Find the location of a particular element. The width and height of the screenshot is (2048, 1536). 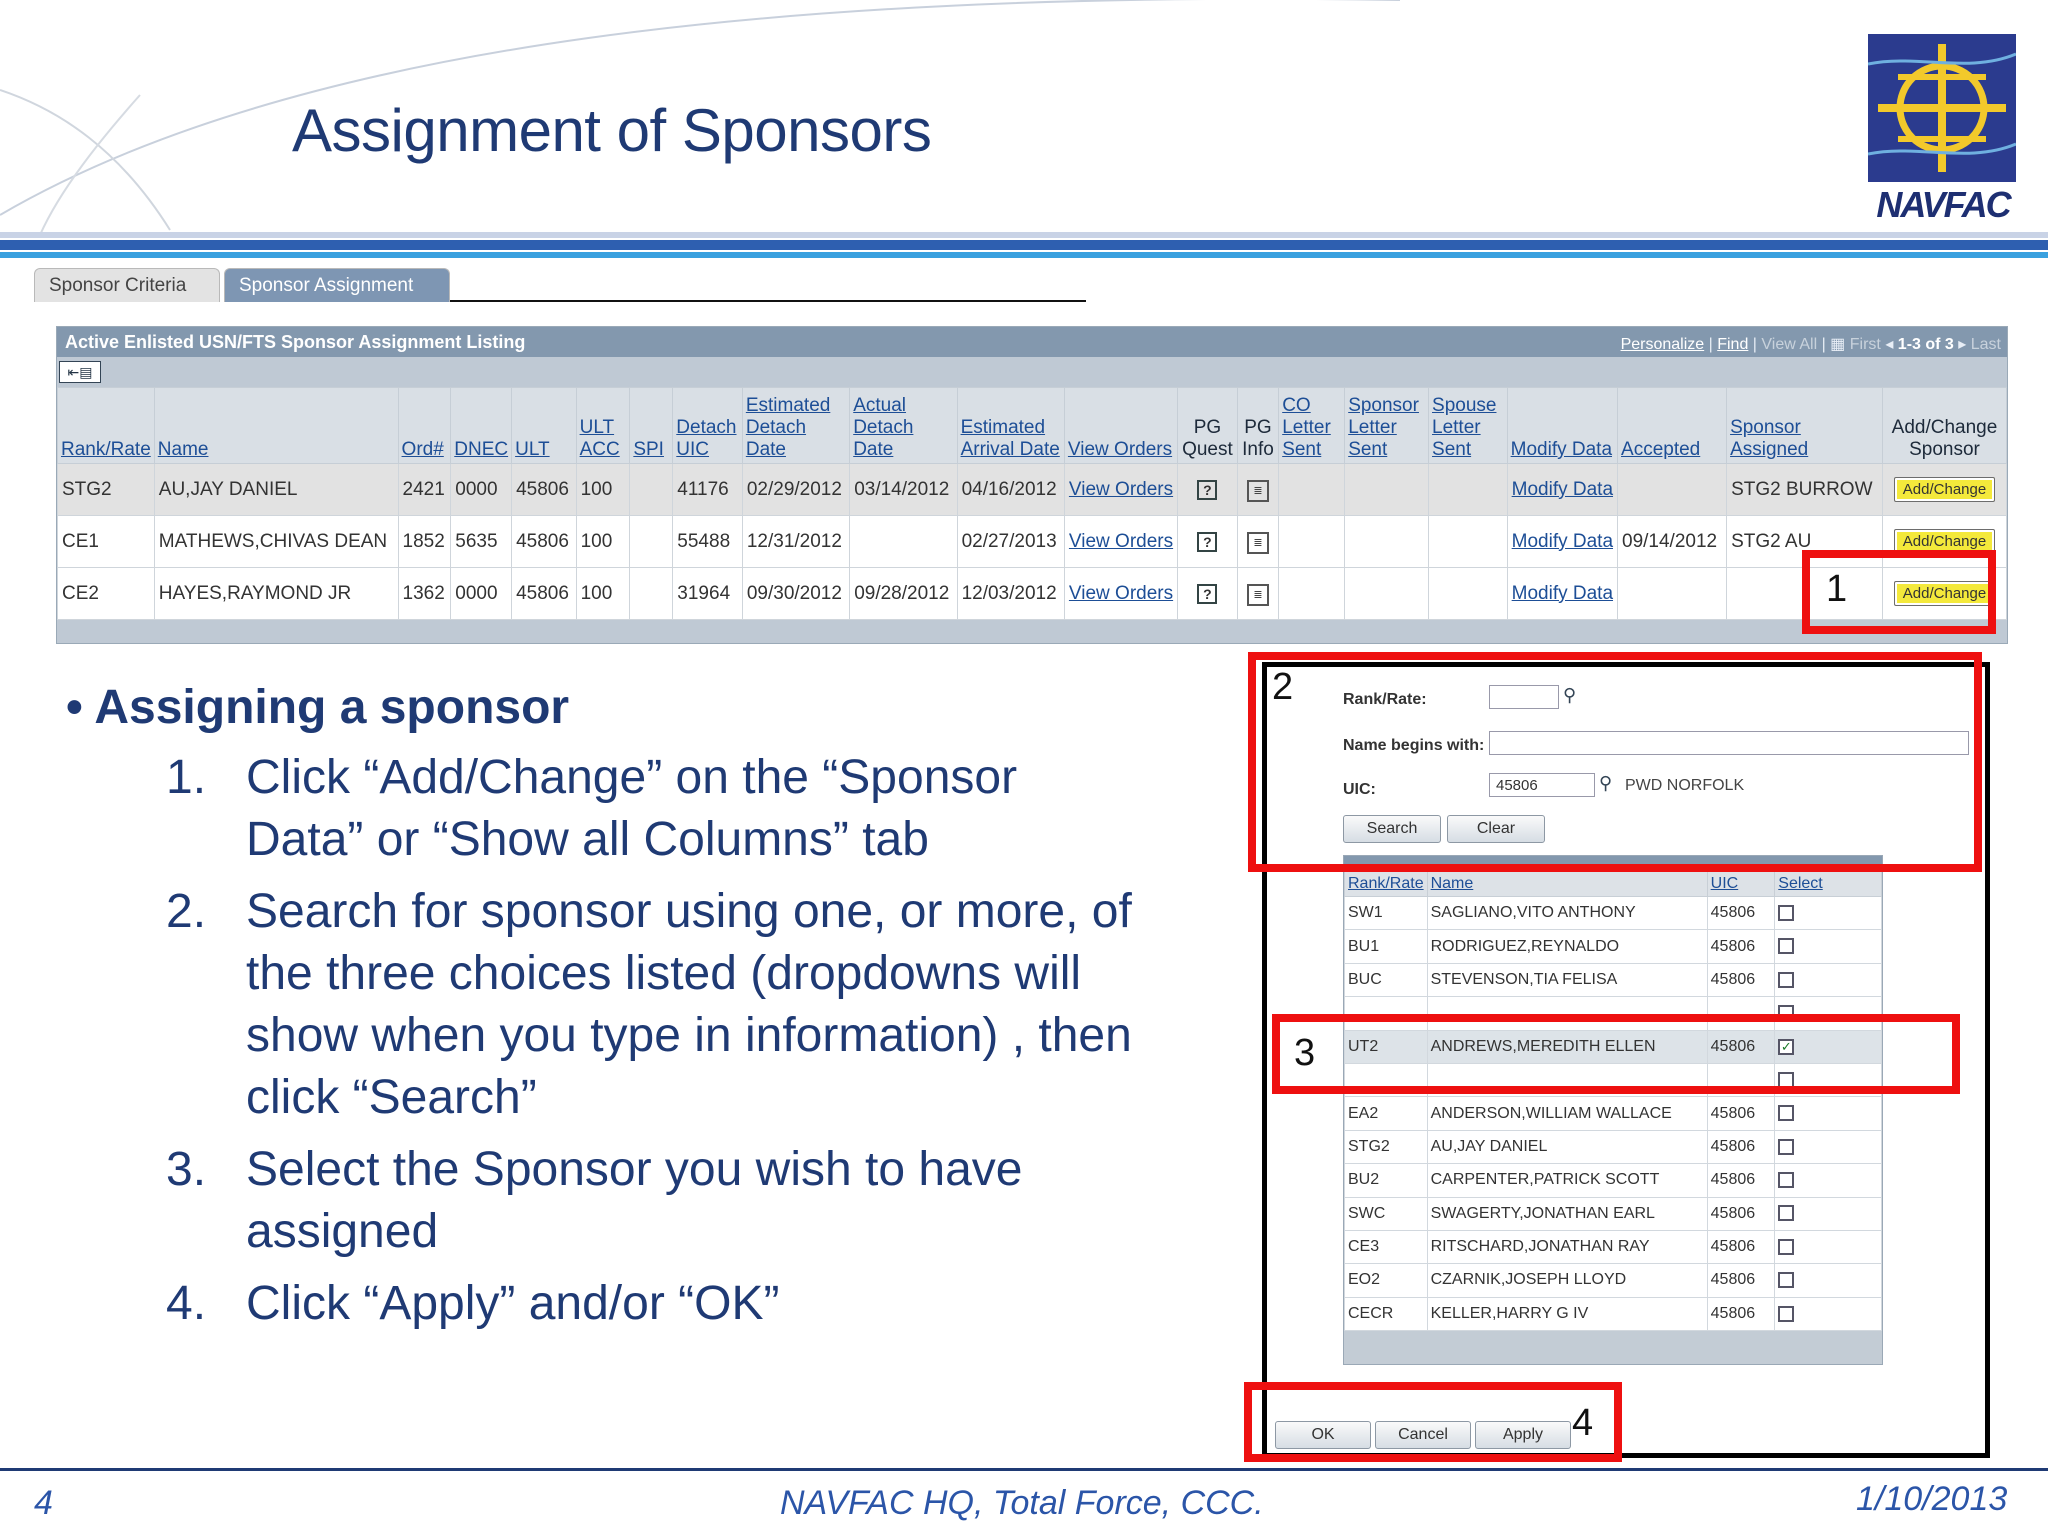

result-name: CZARNIK,JOSEPH LLOYD is located at coordinates (1567, 1280).